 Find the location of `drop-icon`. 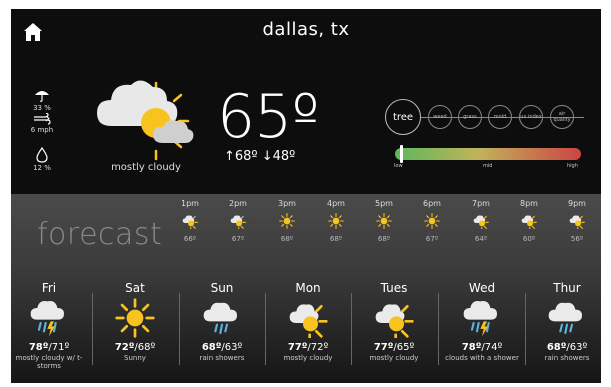

drop-icon is located at coordinates (42, 155).